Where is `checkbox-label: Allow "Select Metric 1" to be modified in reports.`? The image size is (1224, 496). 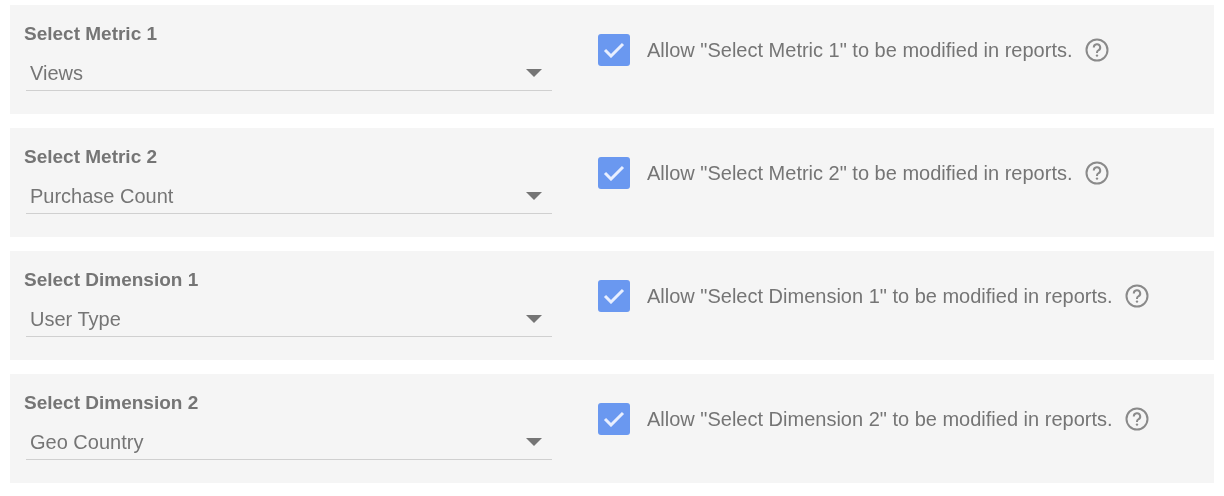
checkbox-label: Allow "Select Metric 1" to be modified in reports. is located at coordinates (860, 50).